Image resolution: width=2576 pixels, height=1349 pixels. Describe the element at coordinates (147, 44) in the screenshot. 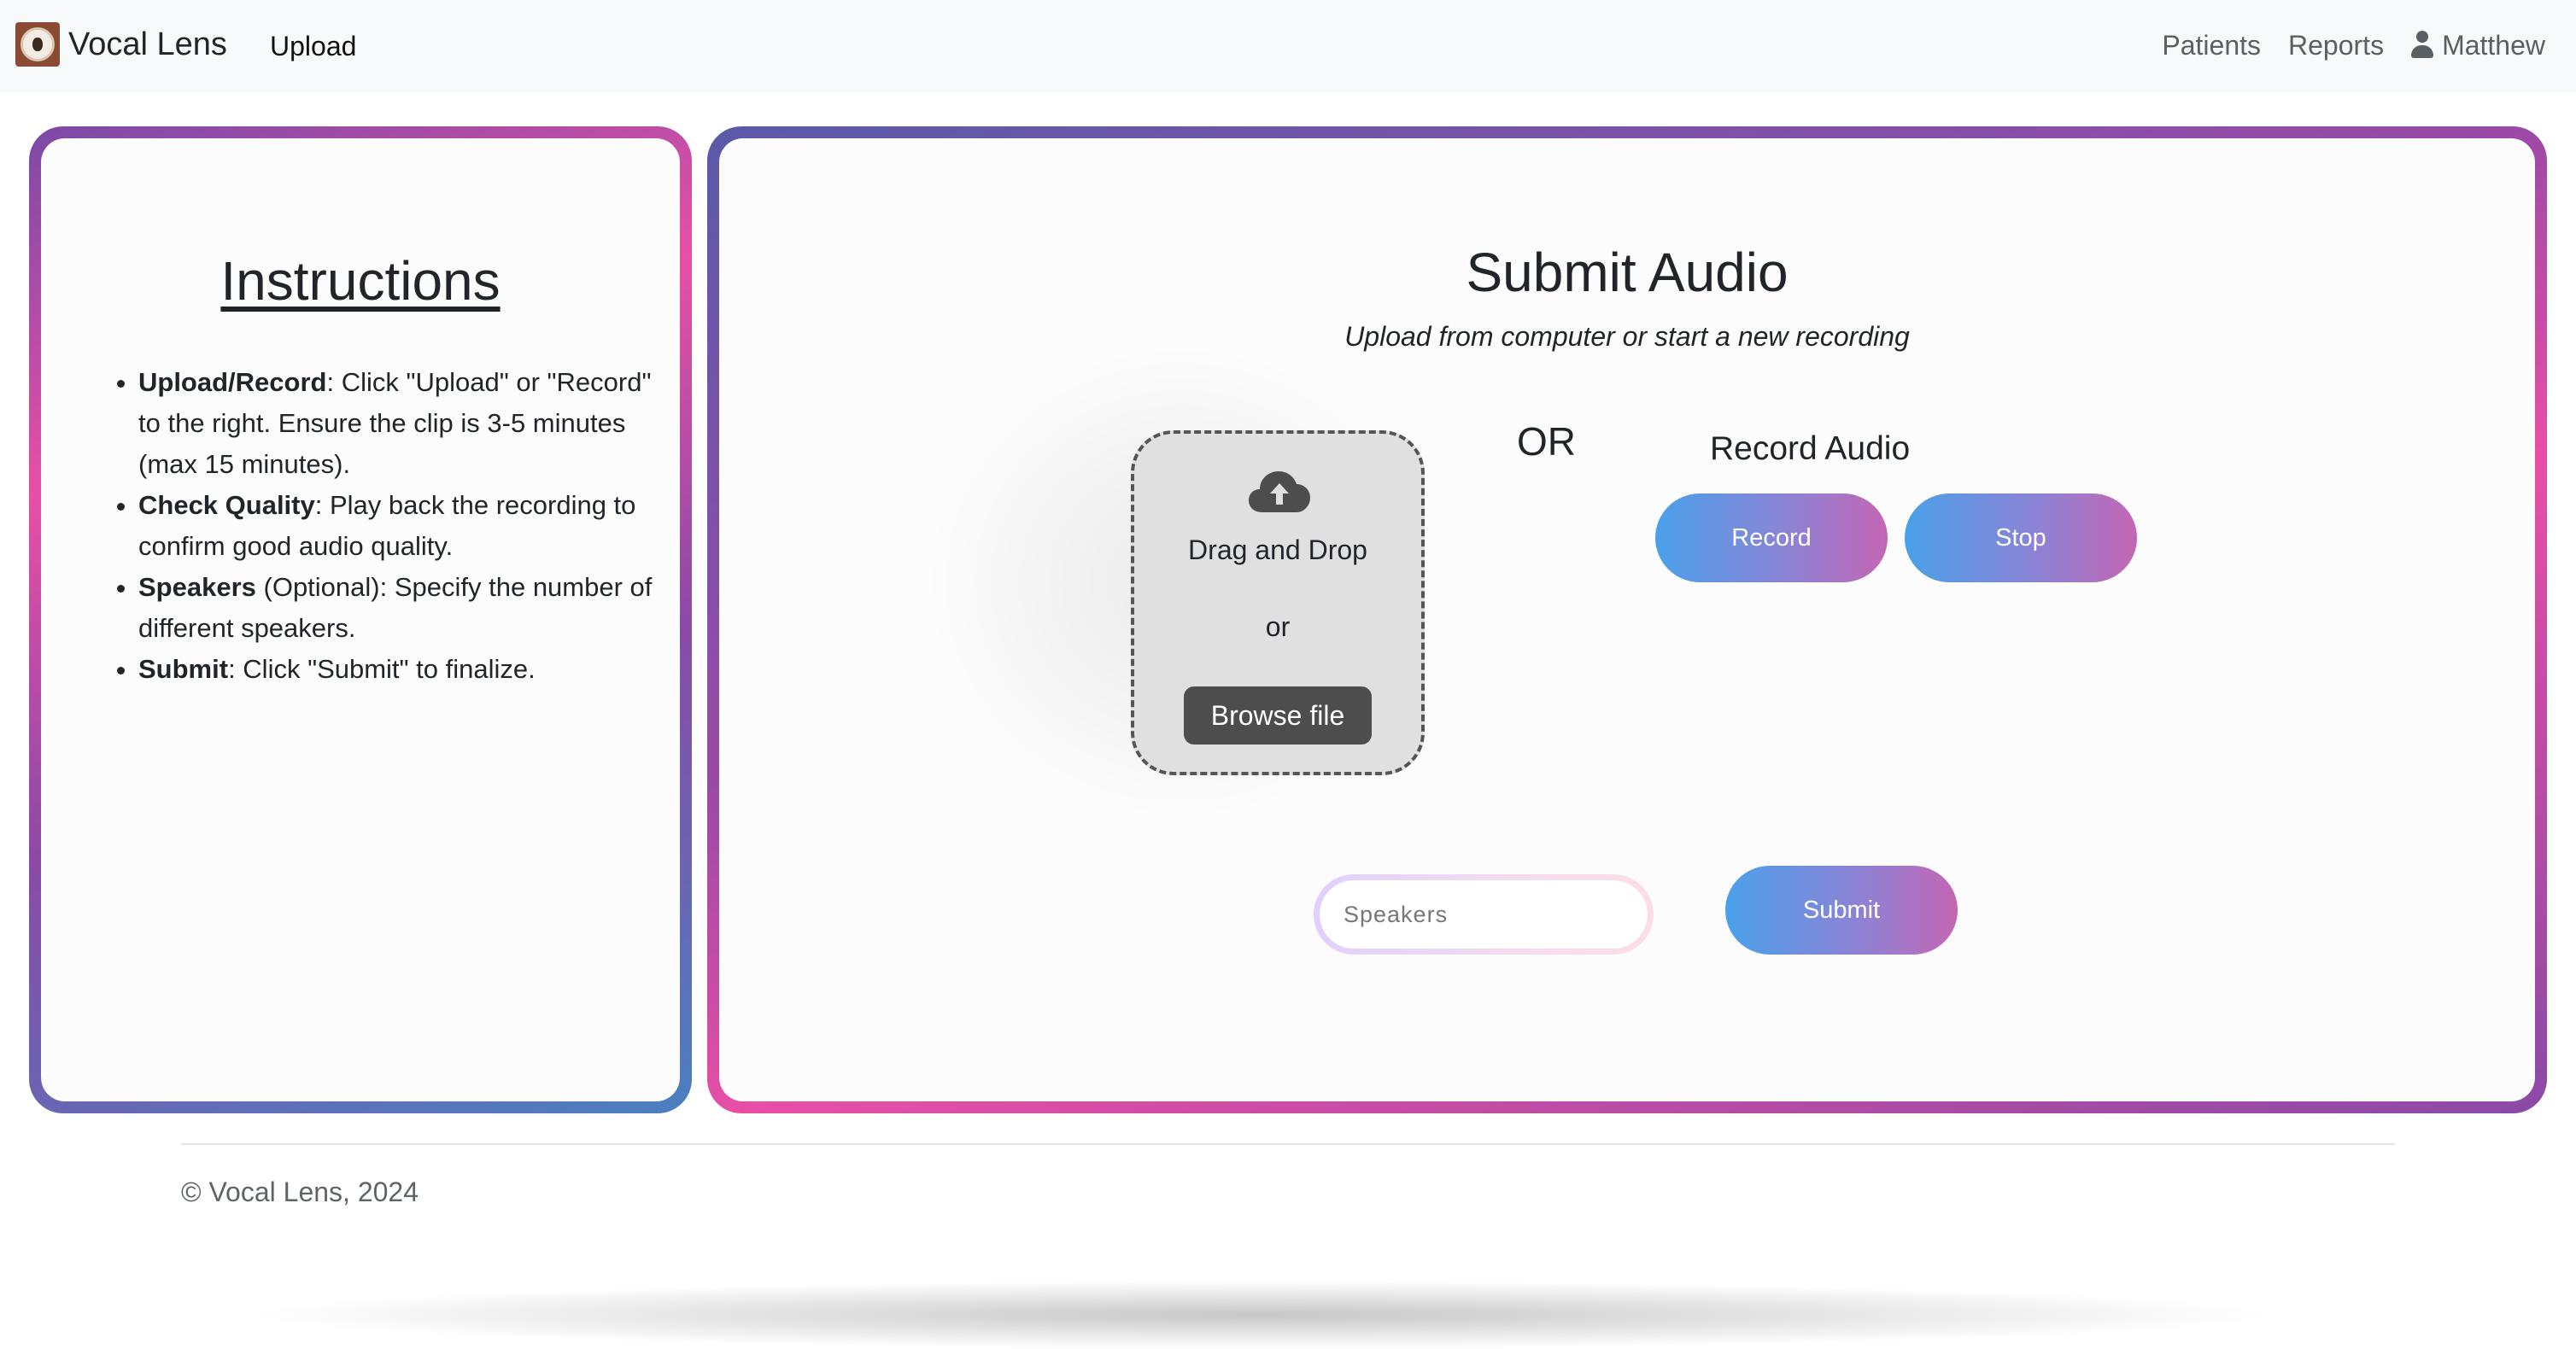

I see `brand-name: Vocal Lens` at that location.